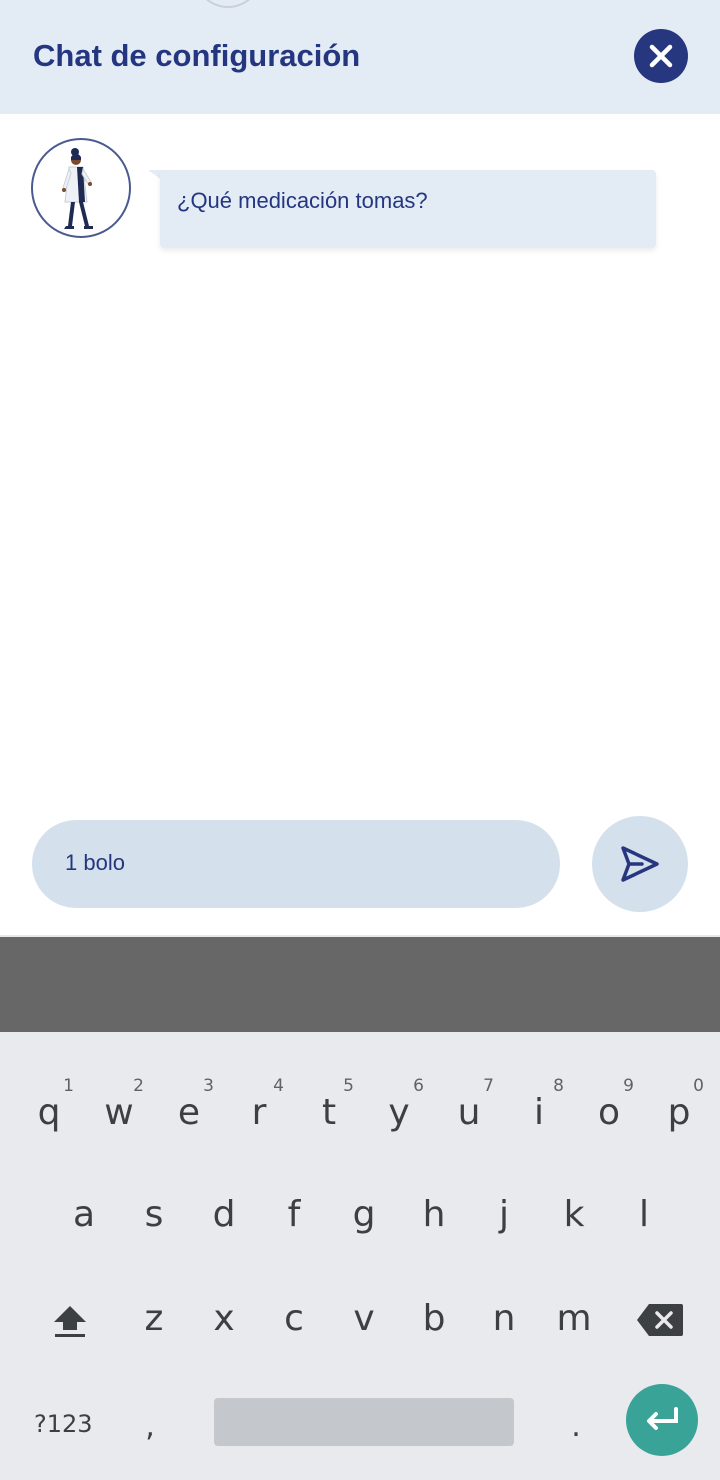  I want to click on shift-key, so click(70, 1320).